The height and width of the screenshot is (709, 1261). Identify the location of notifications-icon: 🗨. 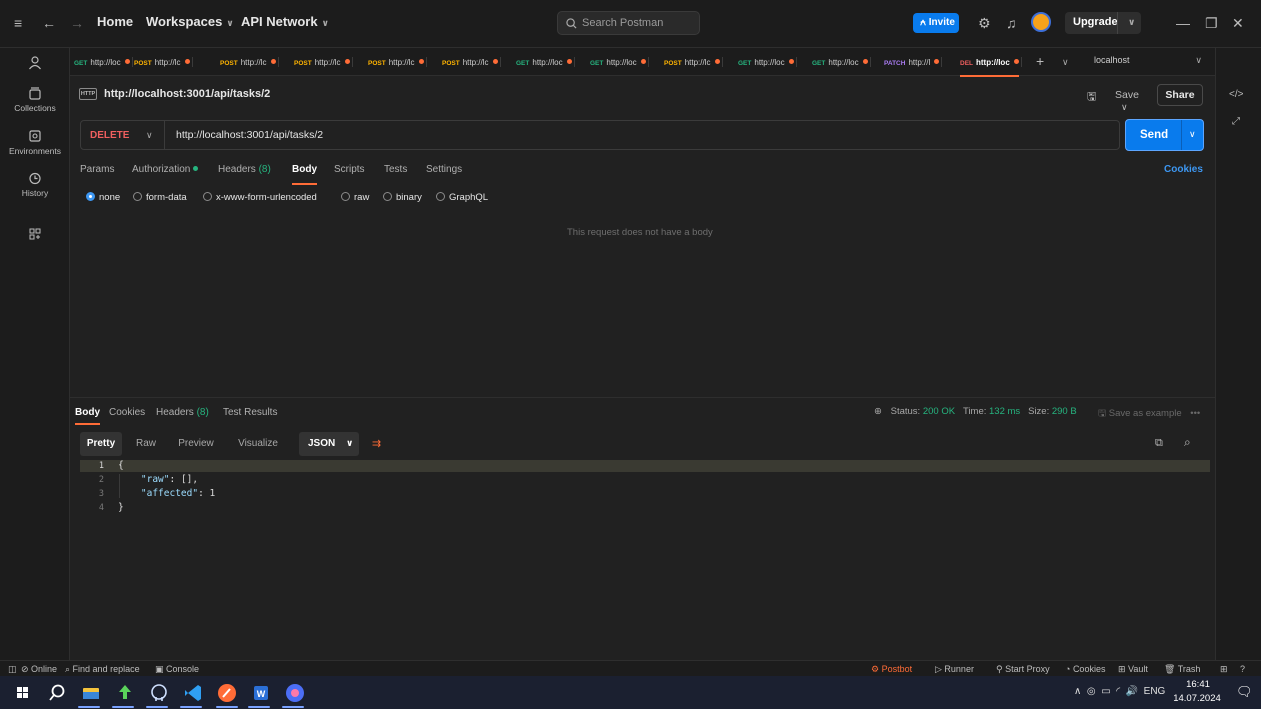
(1244, 692).